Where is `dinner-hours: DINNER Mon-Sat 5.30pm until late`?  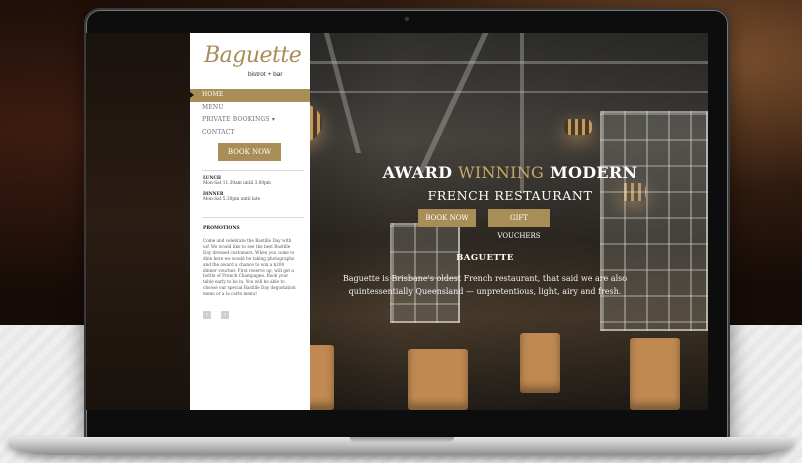
dinner-hours: DINNER Mon-Sat 5.30pm until late is located at coordinates (253, 197).